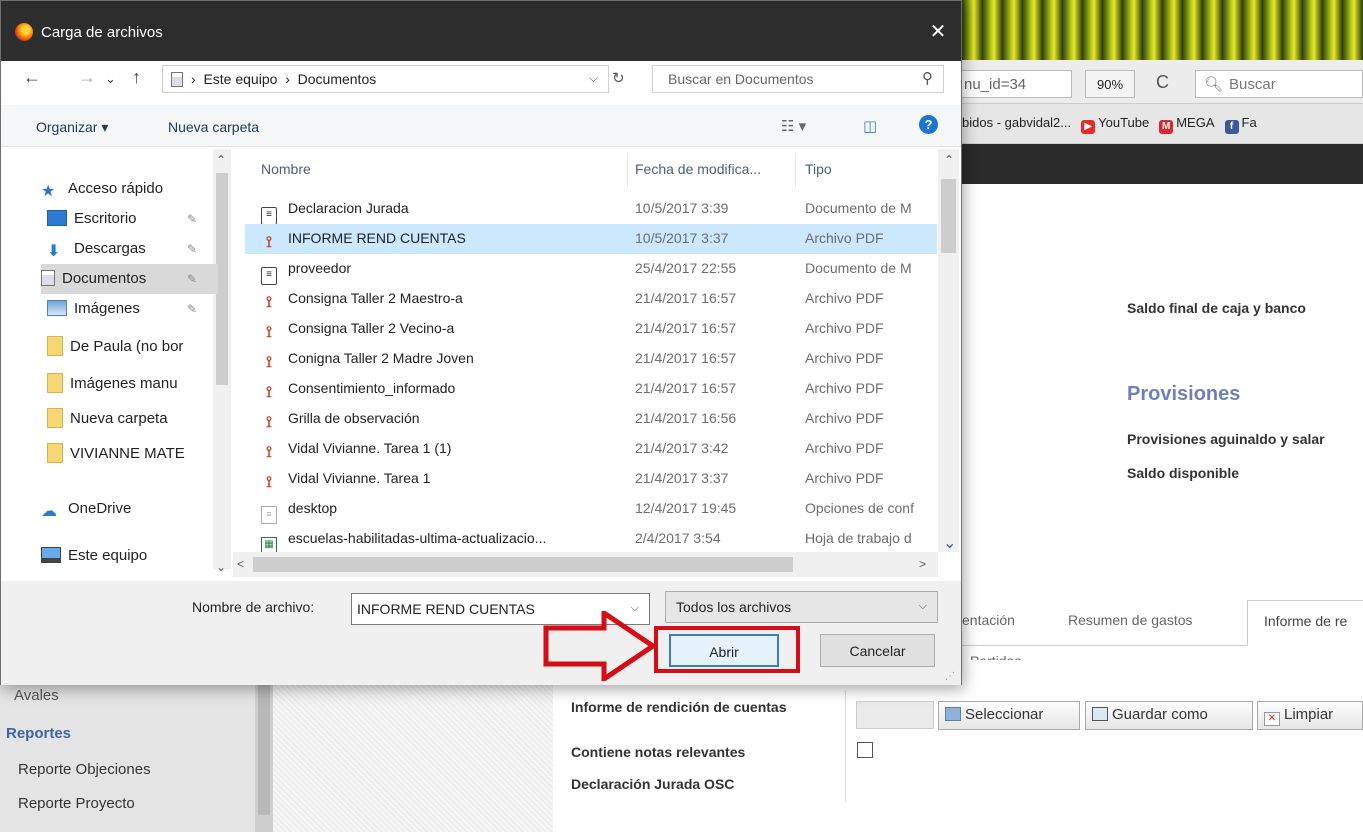 This screenshot has height=832, width=1363. What do you see at coordinates (818, 169) in the screenshot?
I see `column-type: Tipo` at bounding box center [818, 169].